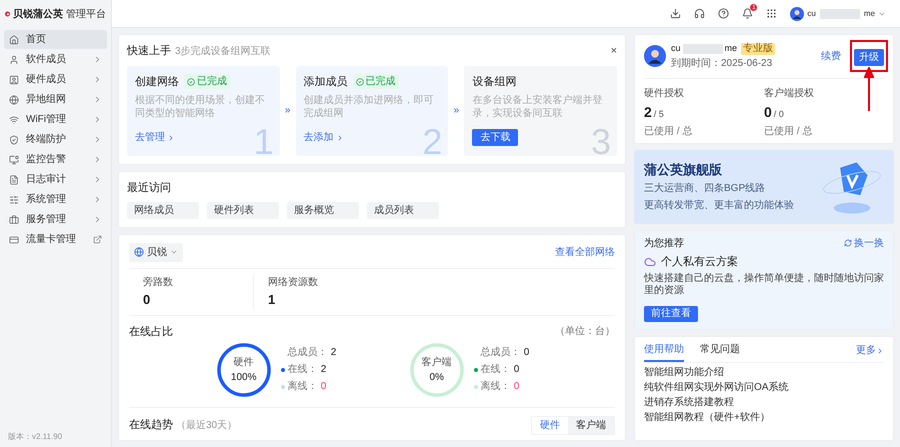 The image size is (900, 447). I want to click on step-description: 根据不同的使用场景，创建不同类型的智能网络, so click(200, 107).